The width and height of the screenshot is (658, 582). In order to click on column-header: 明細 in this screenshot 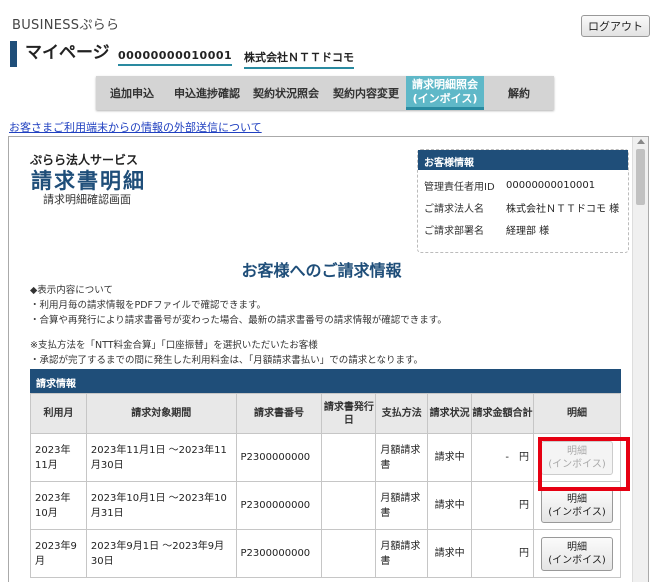, I will do `click(577, 413)`.